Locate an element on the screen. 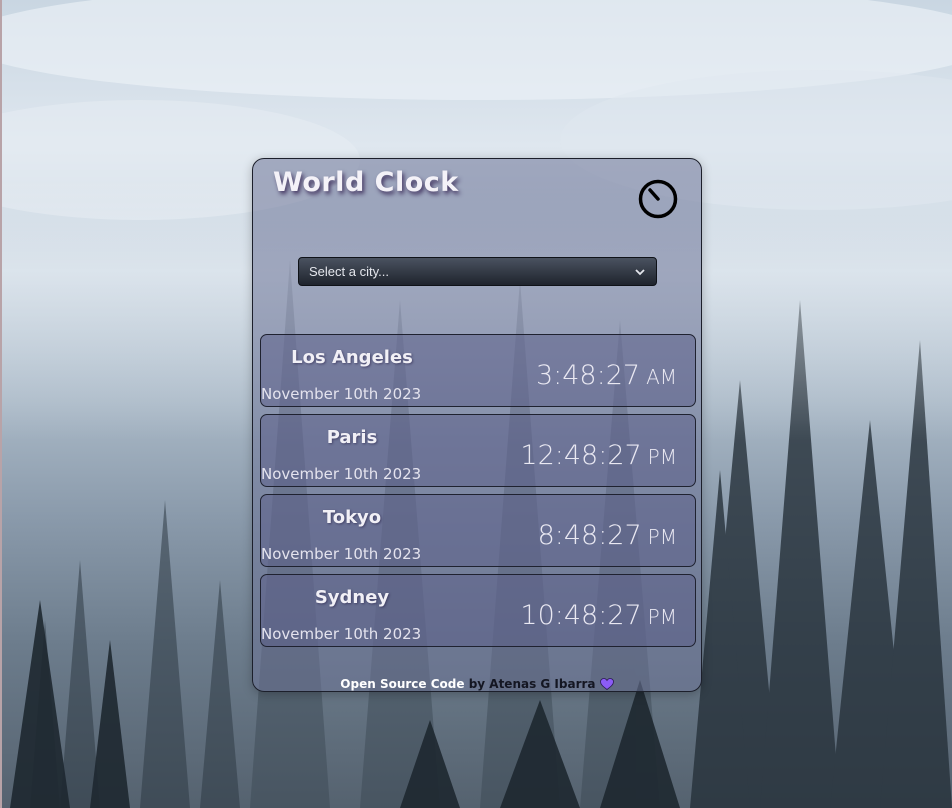 The width and height of the screenshot is (952, 808). author-credit: by Atenas G Ibarra is located at coordinates (532, 684).